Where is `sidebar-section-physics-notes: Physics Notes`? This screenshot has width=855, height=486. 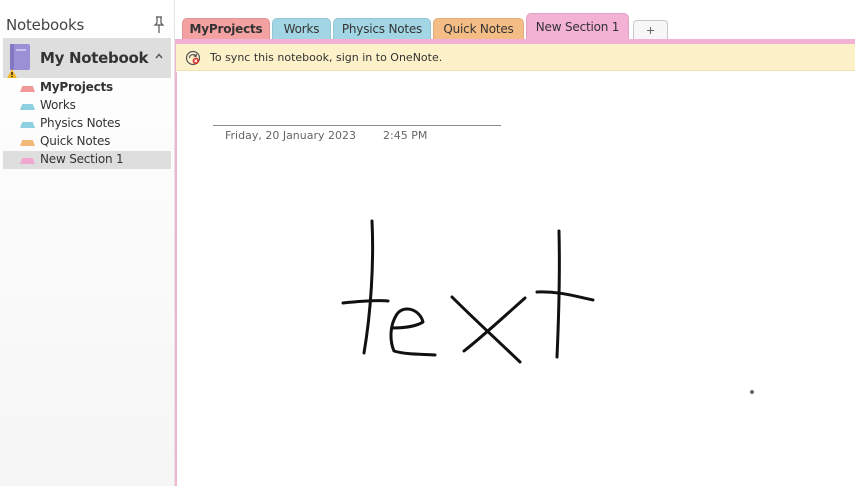
sidebar-section-physics-notes: Physics Notes is located at coordinates (87, 124).